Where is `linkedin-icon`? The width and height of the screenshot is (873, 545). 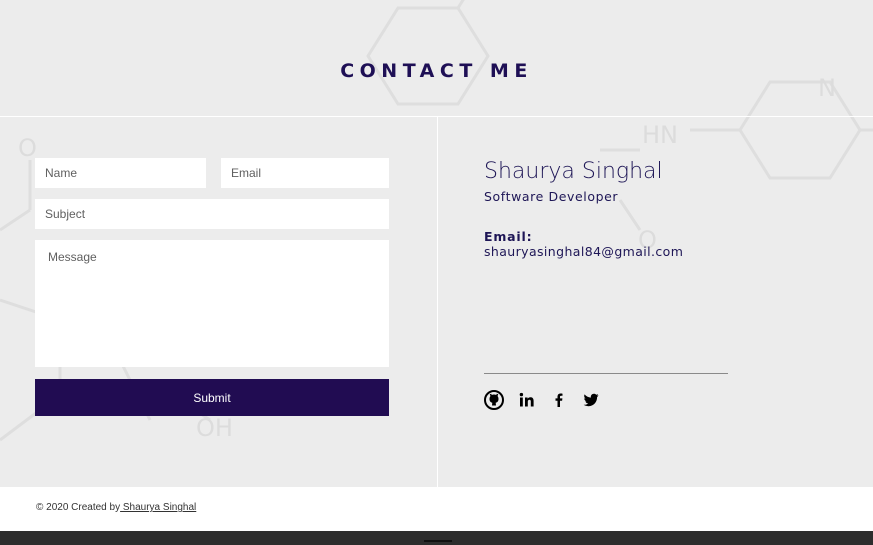 linkedin-icon is located at coordinates (526, 399).